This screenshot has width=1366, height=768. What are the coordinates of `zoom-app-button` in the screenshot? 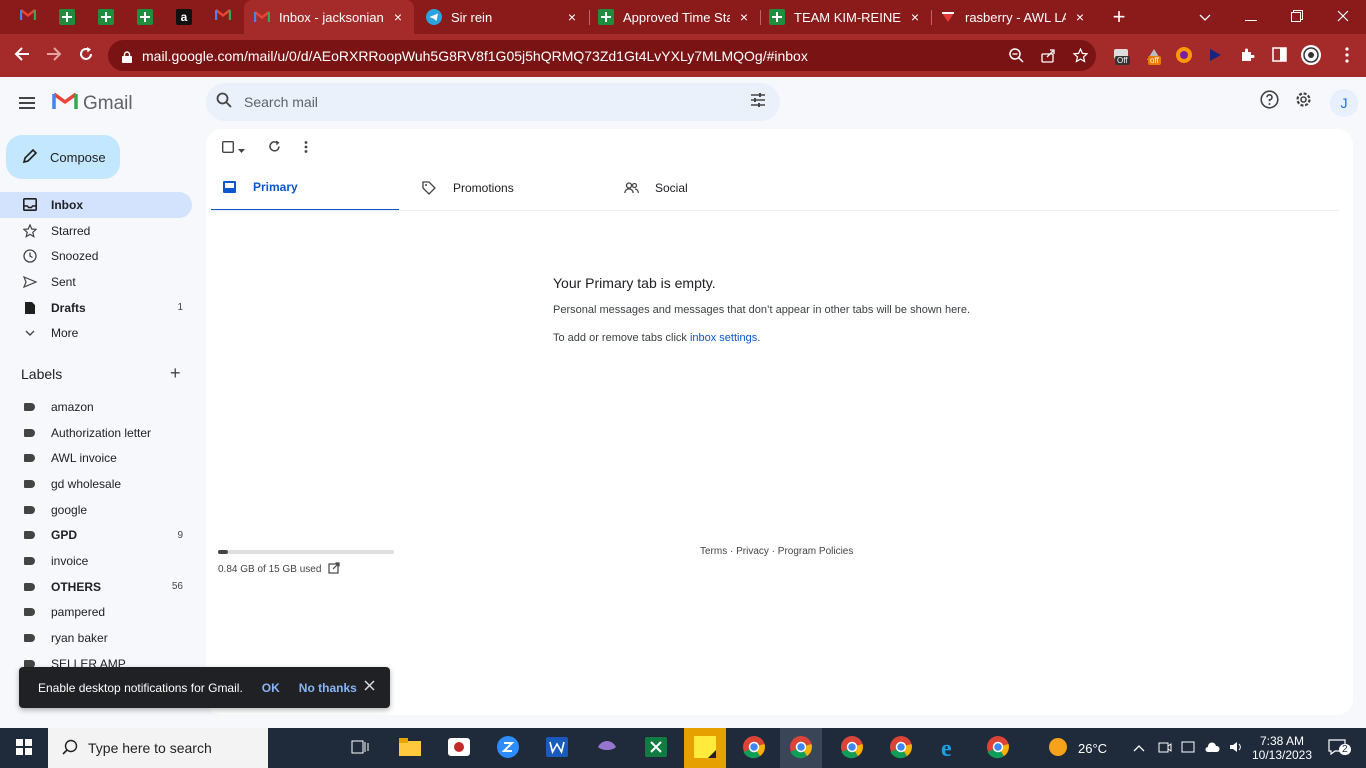 It's located at (508, 748).